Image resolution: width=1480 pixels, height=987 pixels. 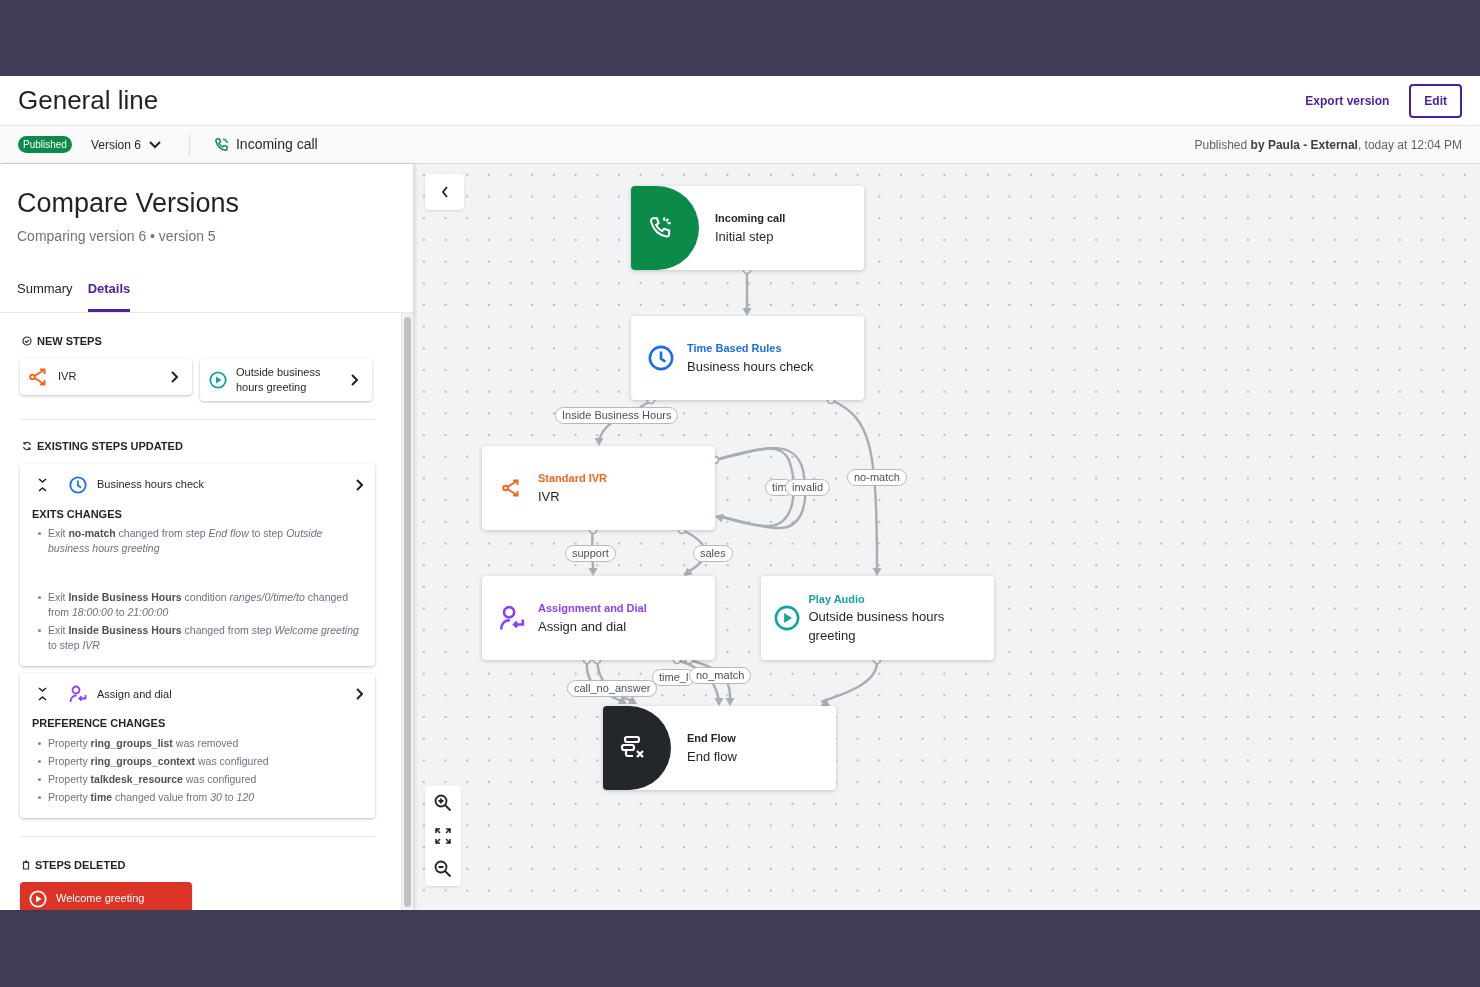 I want to click on change-text: Exit no-match changed from step End flow to step Outside business hours greeting, so click(x=186, y=541).